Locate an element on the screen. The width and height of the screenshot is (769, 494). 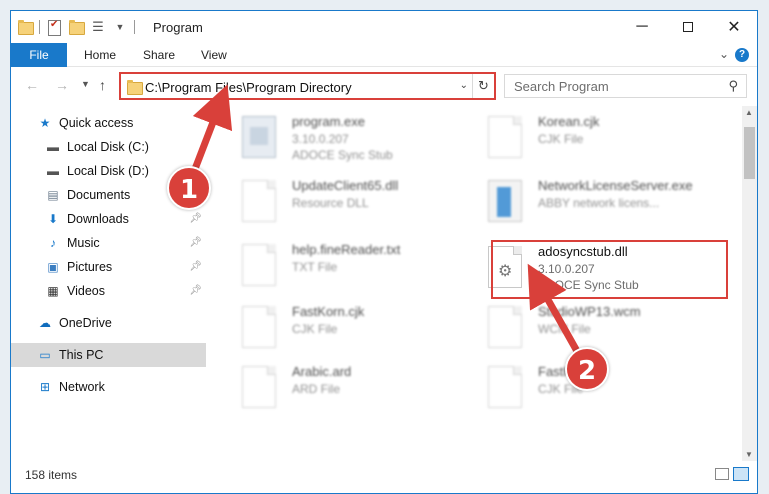
sidebar-item-videos: ▦ Videos 📌︎ is located at coordinates (108, 291).